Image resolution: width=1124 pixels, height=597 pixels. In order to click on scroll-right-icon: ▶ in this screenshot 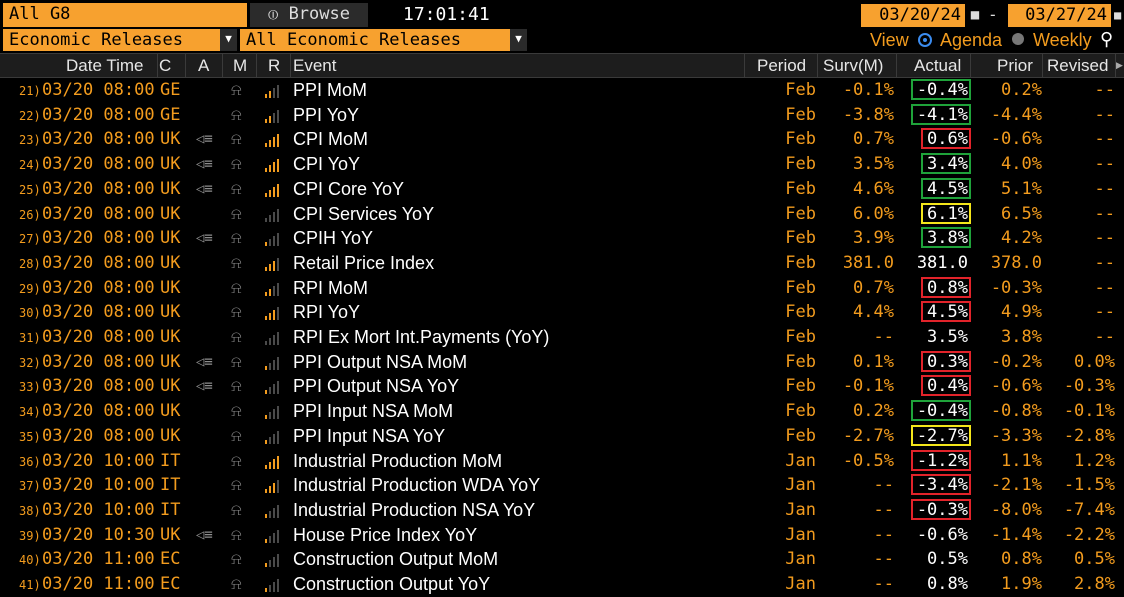, I will do `click(1119, 65)`.